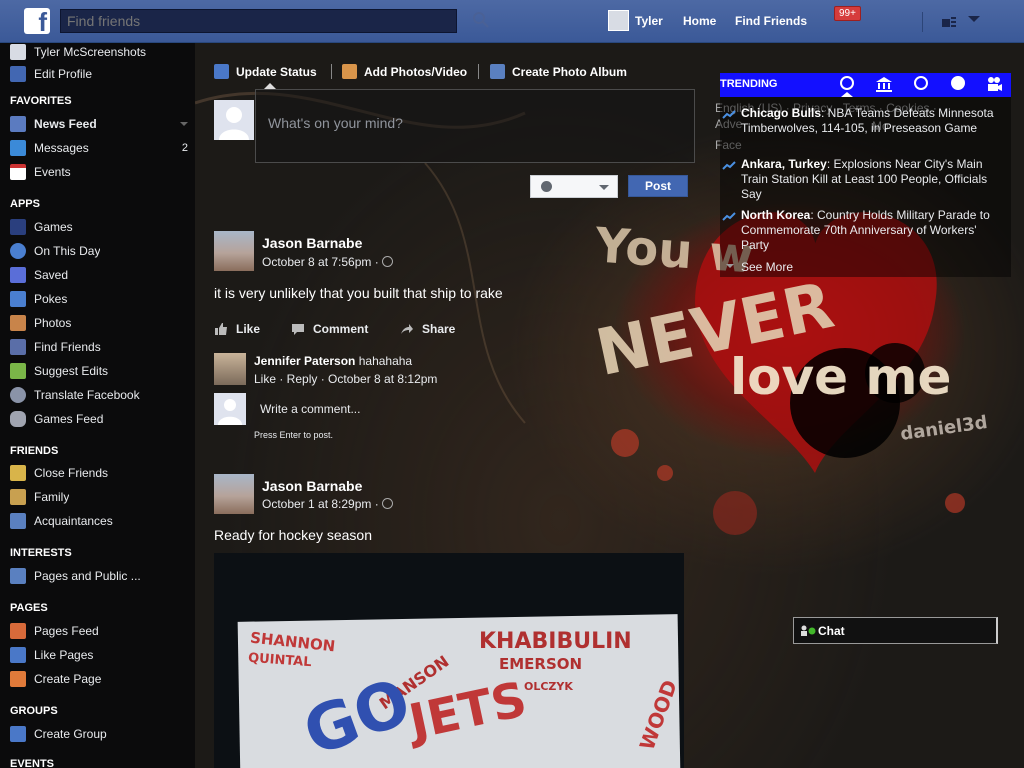 The image size is (1024, 768). Describe the element at coordinates (265, 71) in the screenshot. I see `tab-update-status: Update Status` at that location.